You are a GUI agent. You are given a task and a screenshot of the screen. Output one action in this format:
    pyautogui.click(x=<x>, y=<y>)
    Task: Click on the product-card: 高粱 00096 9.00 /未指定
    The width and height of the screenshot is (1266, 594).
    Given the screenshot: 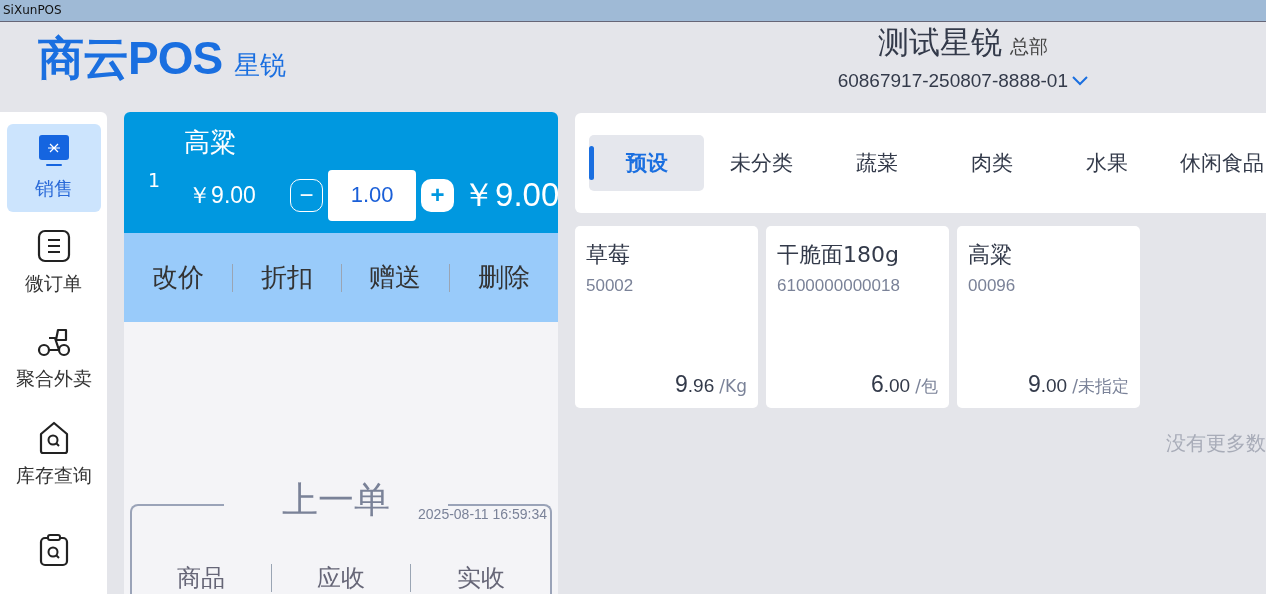 What is the action you would take?
    pyautogui.click(x=1048, y=317)
    